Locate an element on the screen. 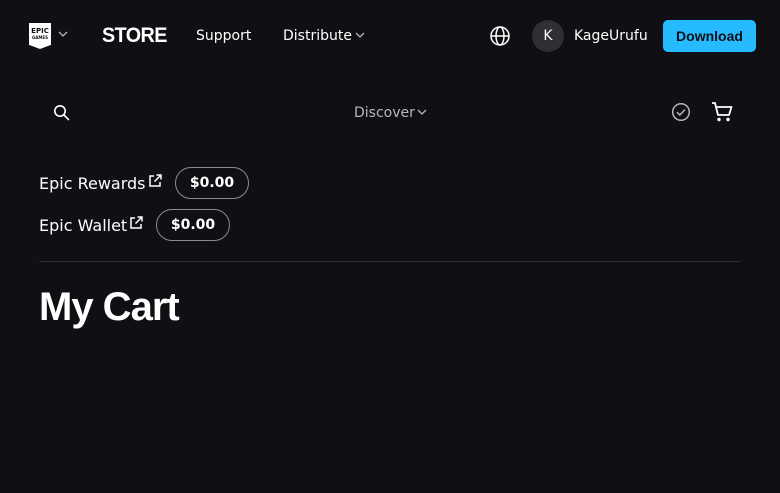 The image size is (780, 493). nav-distribute-link: Distribute is located at coordinates (317, 36).